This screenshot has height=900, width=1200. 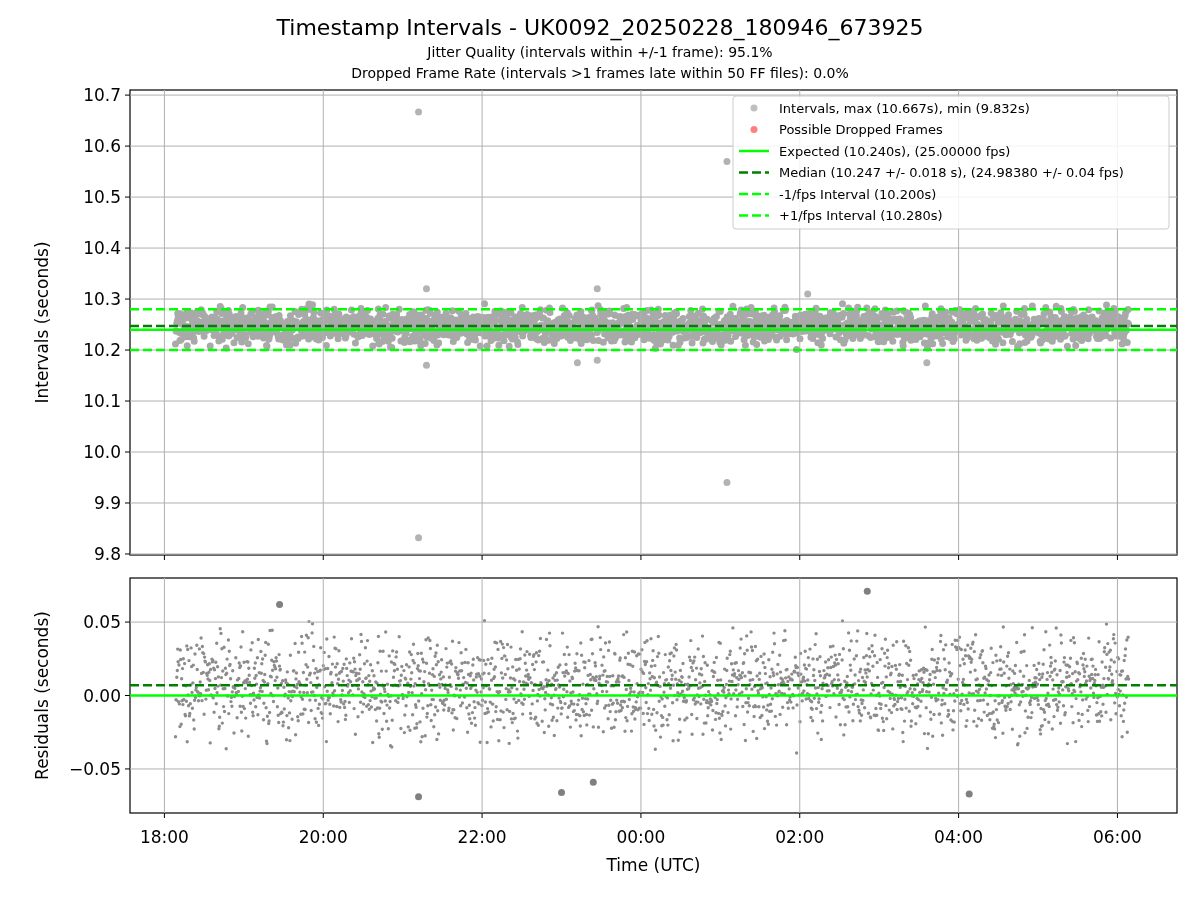 I want to click on tick-label: 20:00, so click(x=323, y=837).